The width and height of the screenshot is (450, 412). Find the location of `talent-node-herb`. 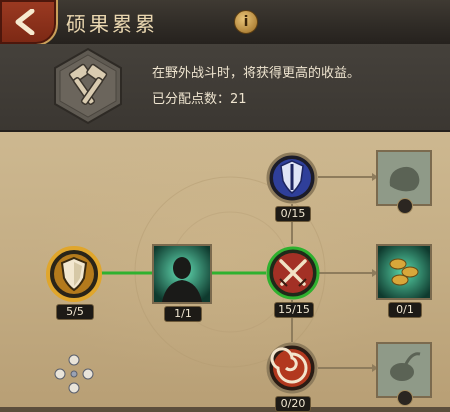

talent-node-herb is located at coordinates (404, 374).